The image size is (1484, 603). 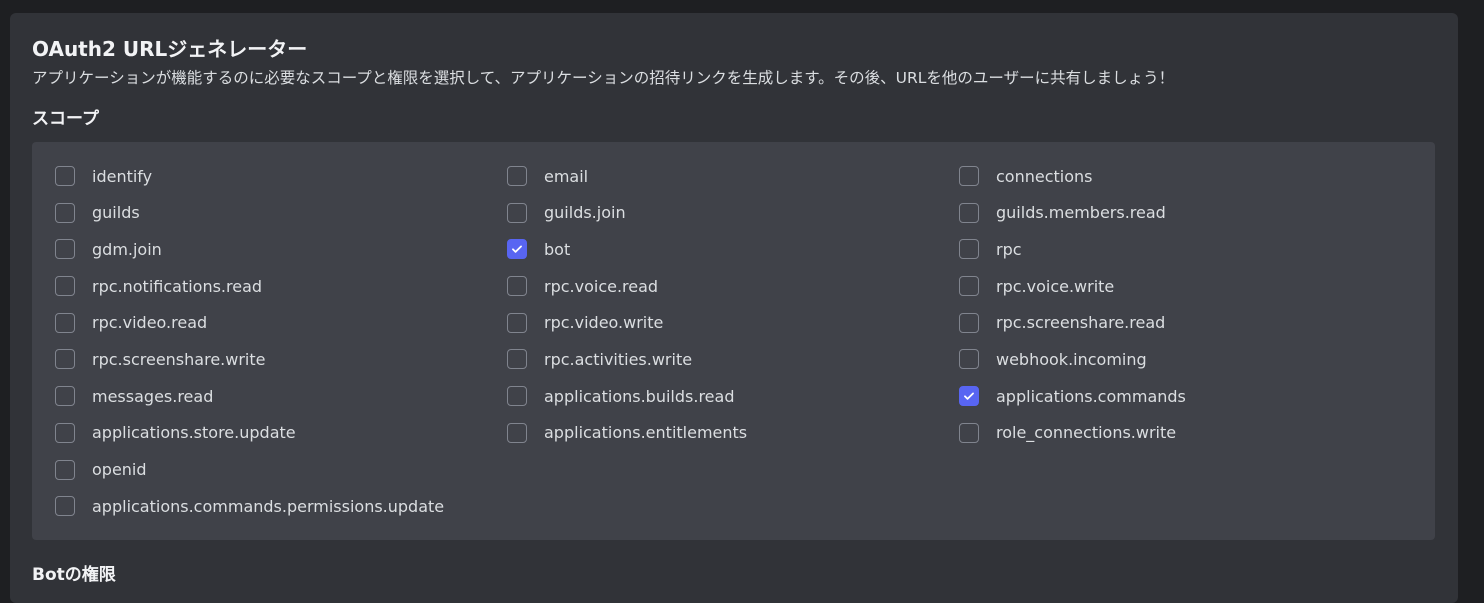 What do you see at coordinates (1009, 249) in the screenshot?
I see `scope-label: rpc` at bounding box center [1009, 249].